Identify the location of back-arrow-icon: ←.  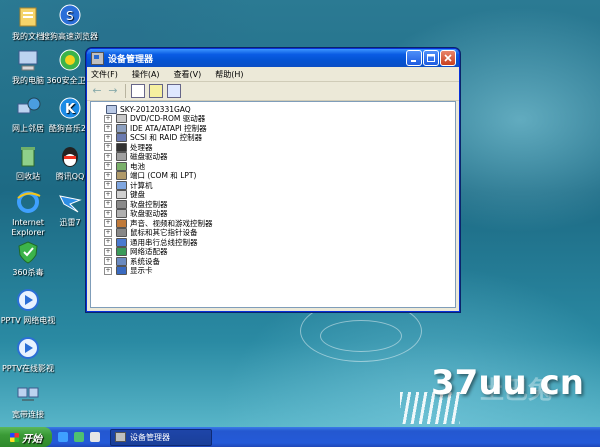
(97, 91).